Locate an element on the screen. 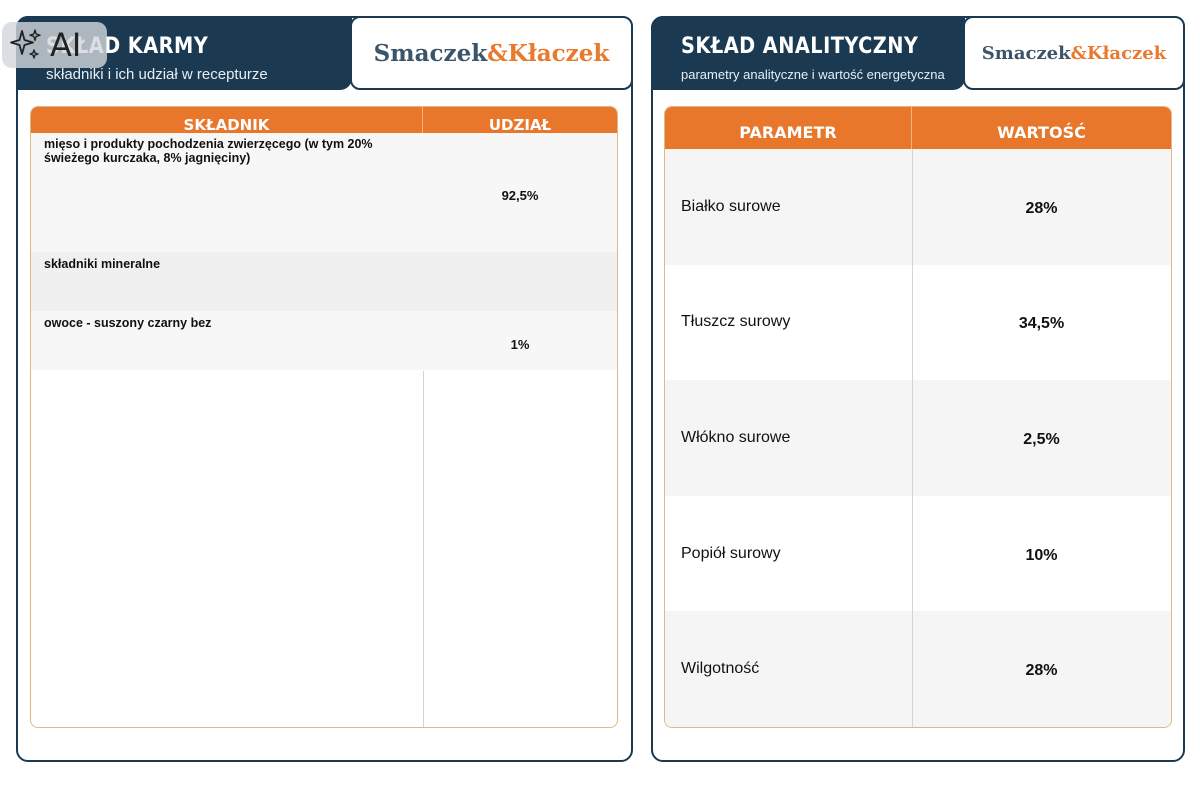  parameter-name: Popiół surowy is located at coordinates (731, 553).